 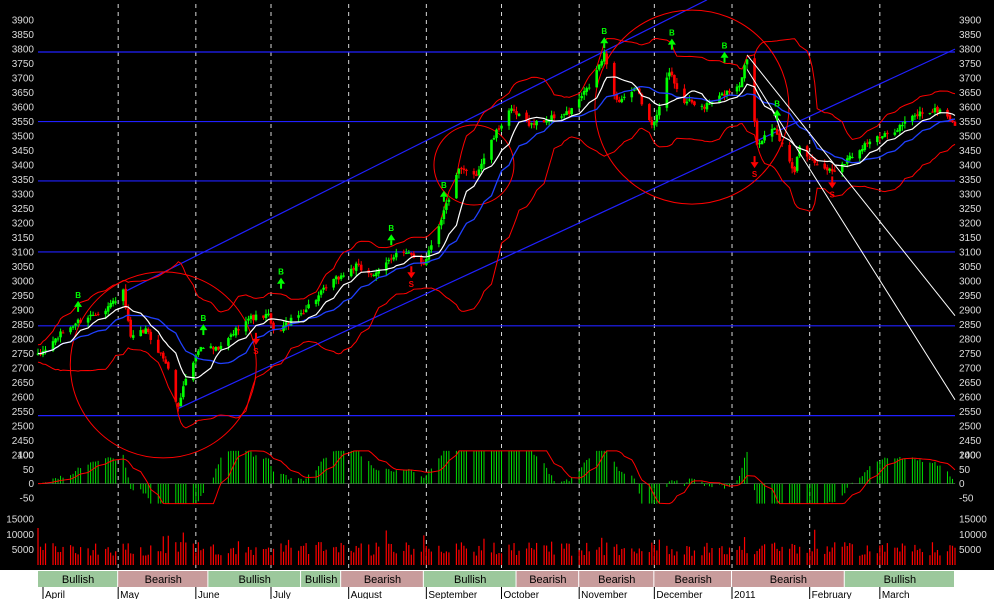 What do you see at coordinates (23, 151) in the screenshot?
I see `price-tick-left: 3450` at bounding box center [23, 151].